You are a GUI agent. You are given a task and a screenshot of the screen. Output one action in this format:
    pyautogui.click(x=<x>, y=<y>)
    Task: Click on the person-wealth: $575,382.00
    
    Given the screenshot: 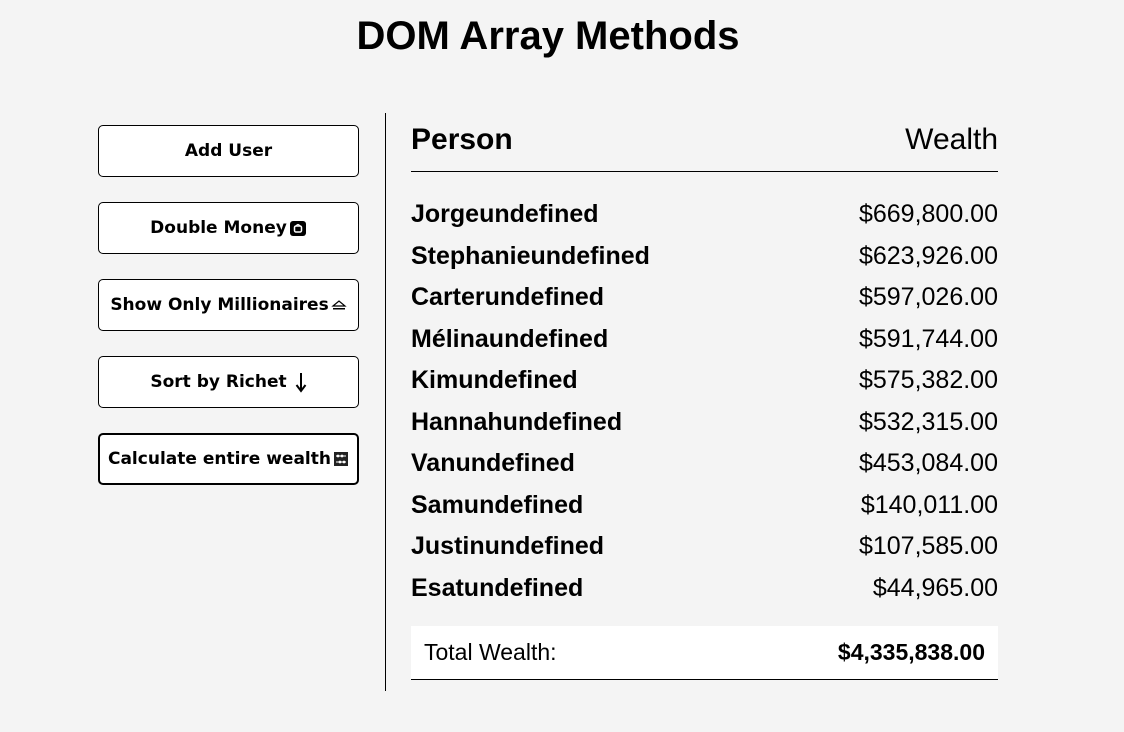 What is the action you would take?
    pyautogui.click(x=928, y=380)
    